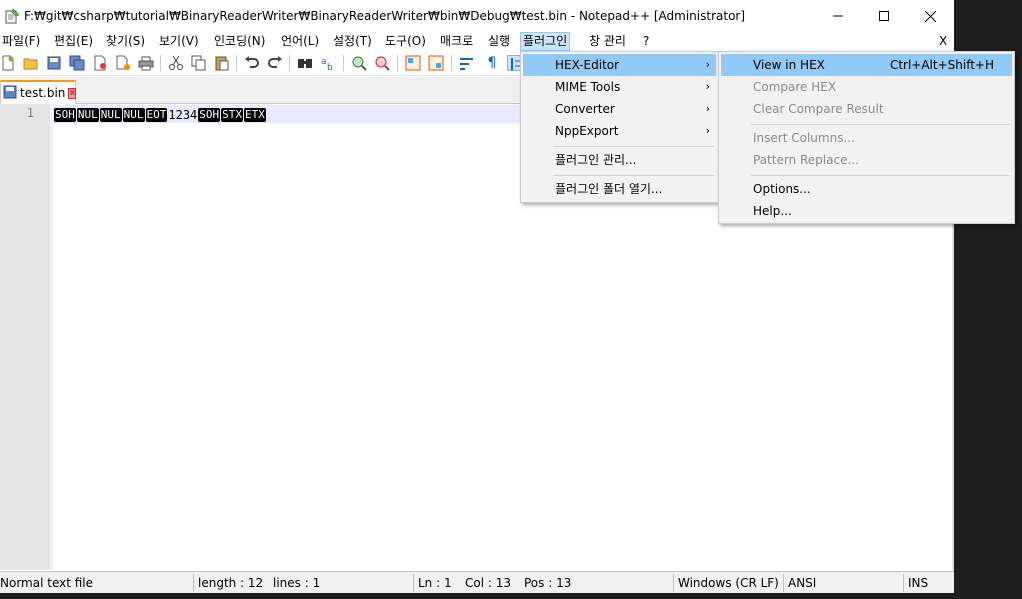 The width and height of the screenshot is (1022, 599). I want to click on status-ln: Ln : 1, so click(435, 583).